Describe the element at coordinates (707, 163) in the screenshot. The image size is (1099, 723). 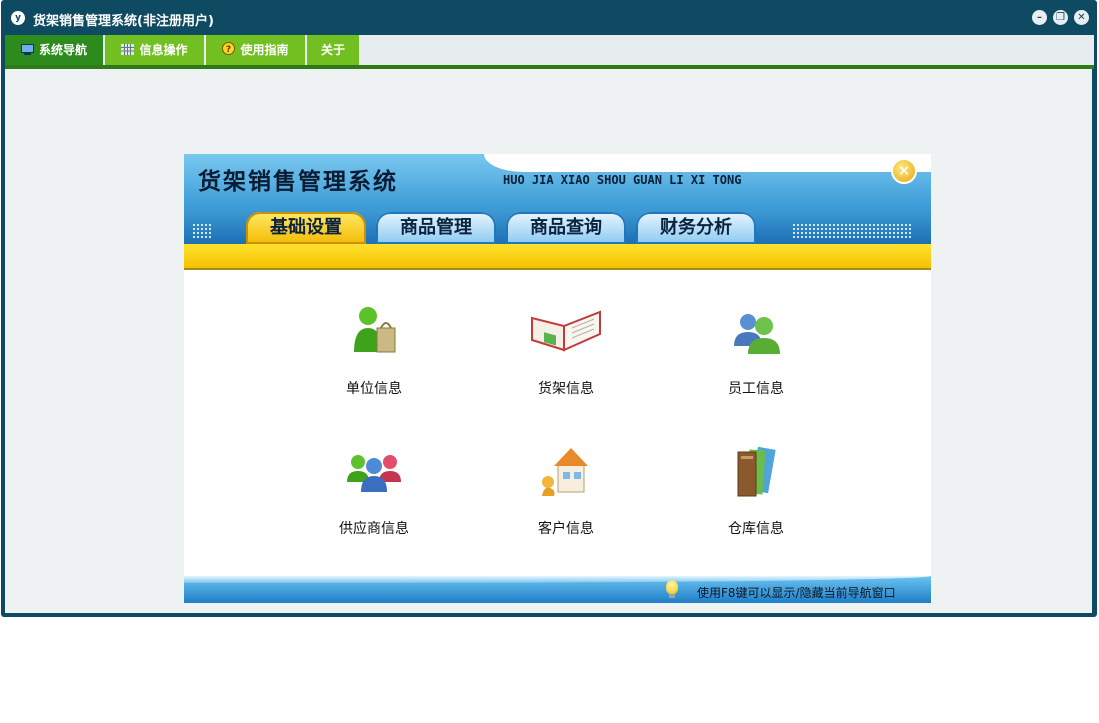
I see `banner-curve` at that location.